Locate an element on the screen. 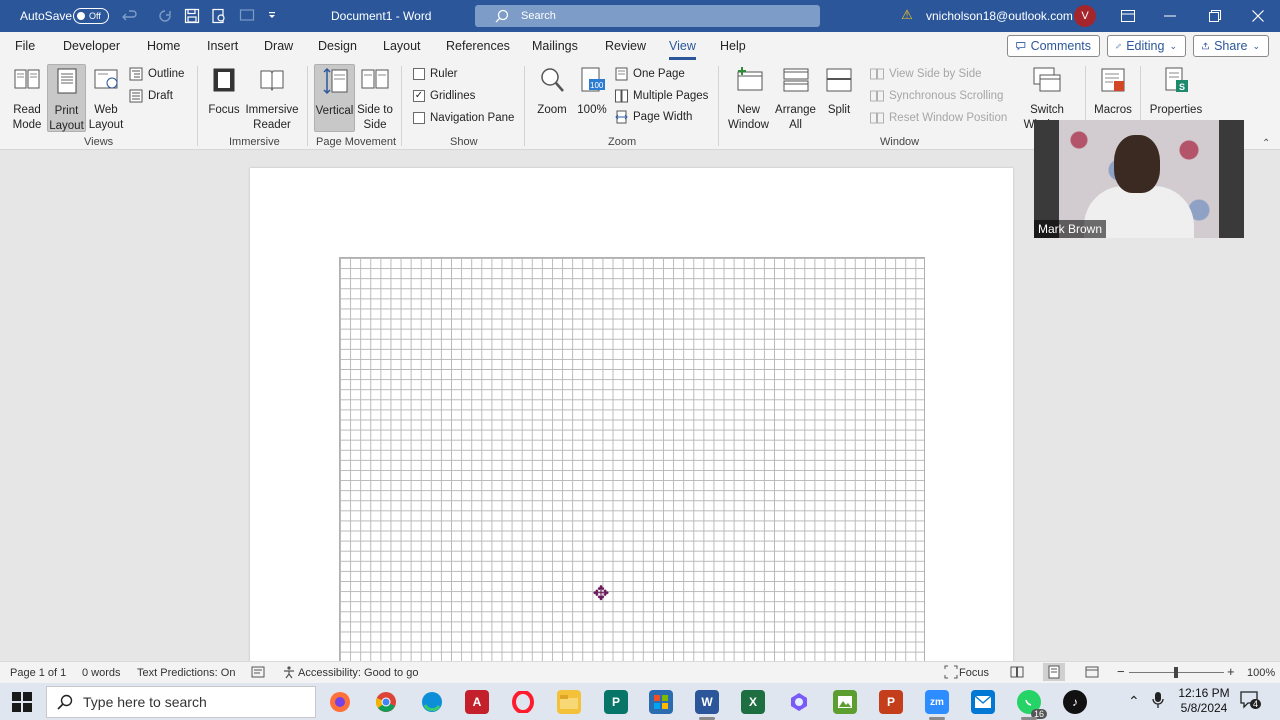 This screenshot has height=720, width=1280. touch-mode-icon is located at coordinates (247, 16).